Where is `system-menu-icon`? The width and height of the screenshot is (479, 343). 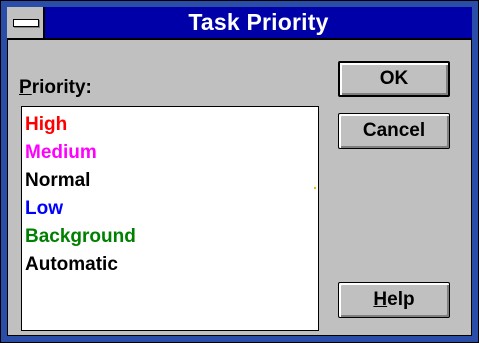 system-menu-icon is located at coordinates (26, 22).